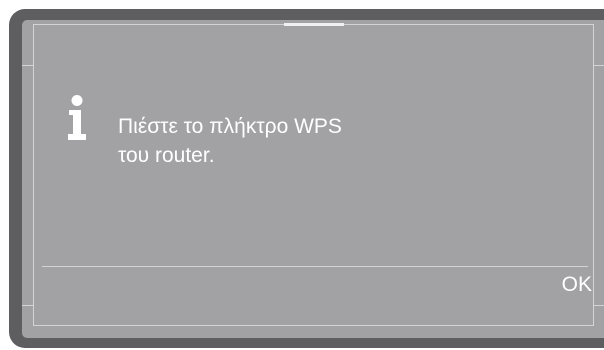 This screenshot has height=350, width=604. What do you see at coordinates (598, 65) in the screenshot?
I see `frame-tick-right-top` at bounding box center [598, 65].